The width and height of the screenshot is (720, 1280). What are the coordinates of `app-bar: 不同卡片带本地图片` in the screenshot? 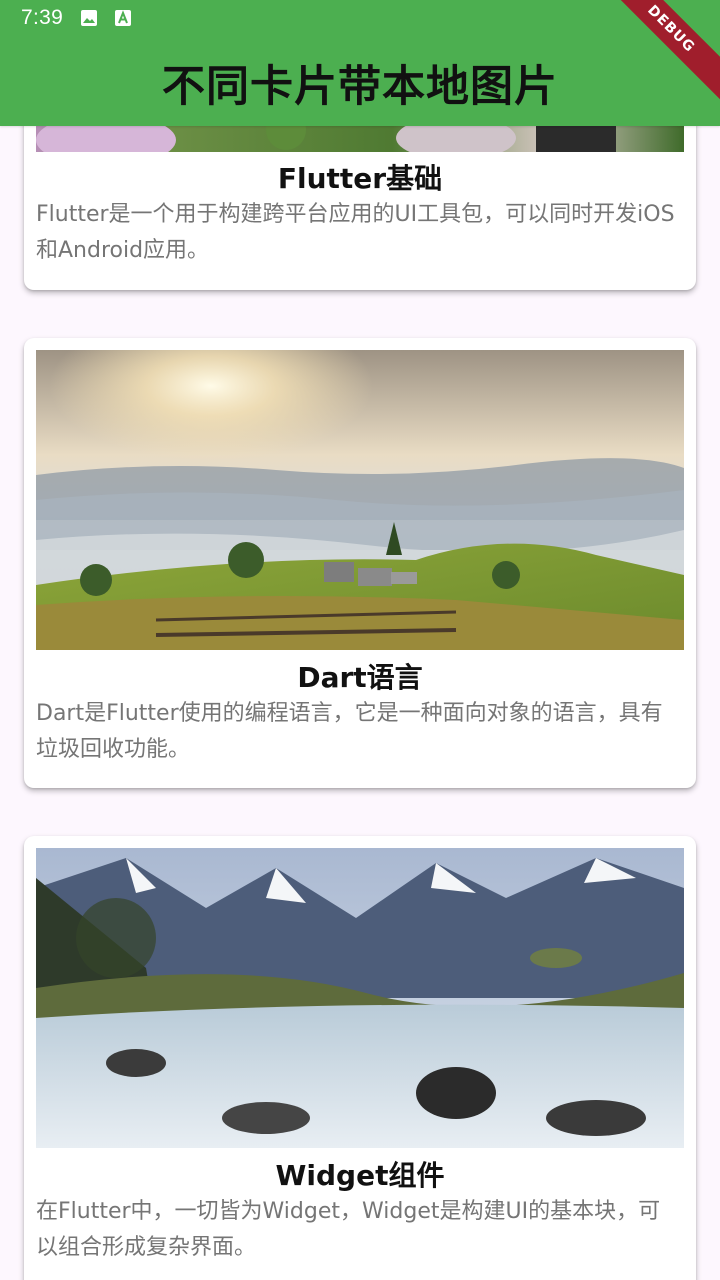 It's located at (360, 82).